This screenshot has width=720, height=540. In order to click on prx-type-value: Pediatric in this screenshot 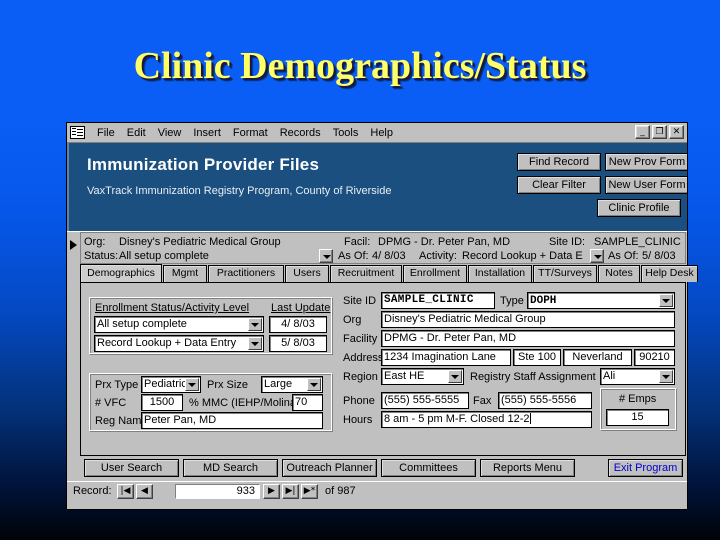, I will do `click(165, 384)`.